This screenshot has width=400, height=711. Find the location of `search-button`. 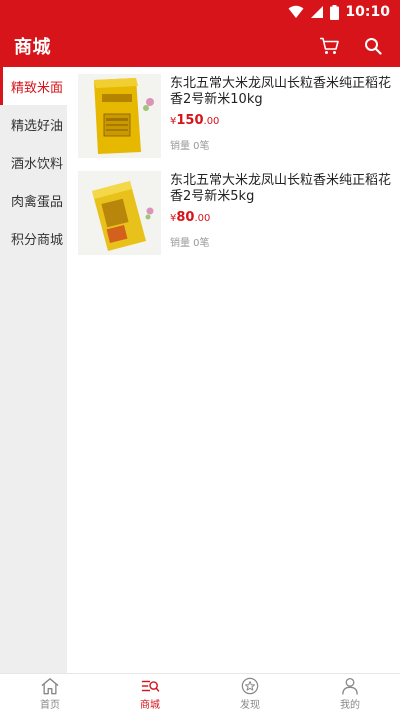

search-button is located at coordinates (373, 46).